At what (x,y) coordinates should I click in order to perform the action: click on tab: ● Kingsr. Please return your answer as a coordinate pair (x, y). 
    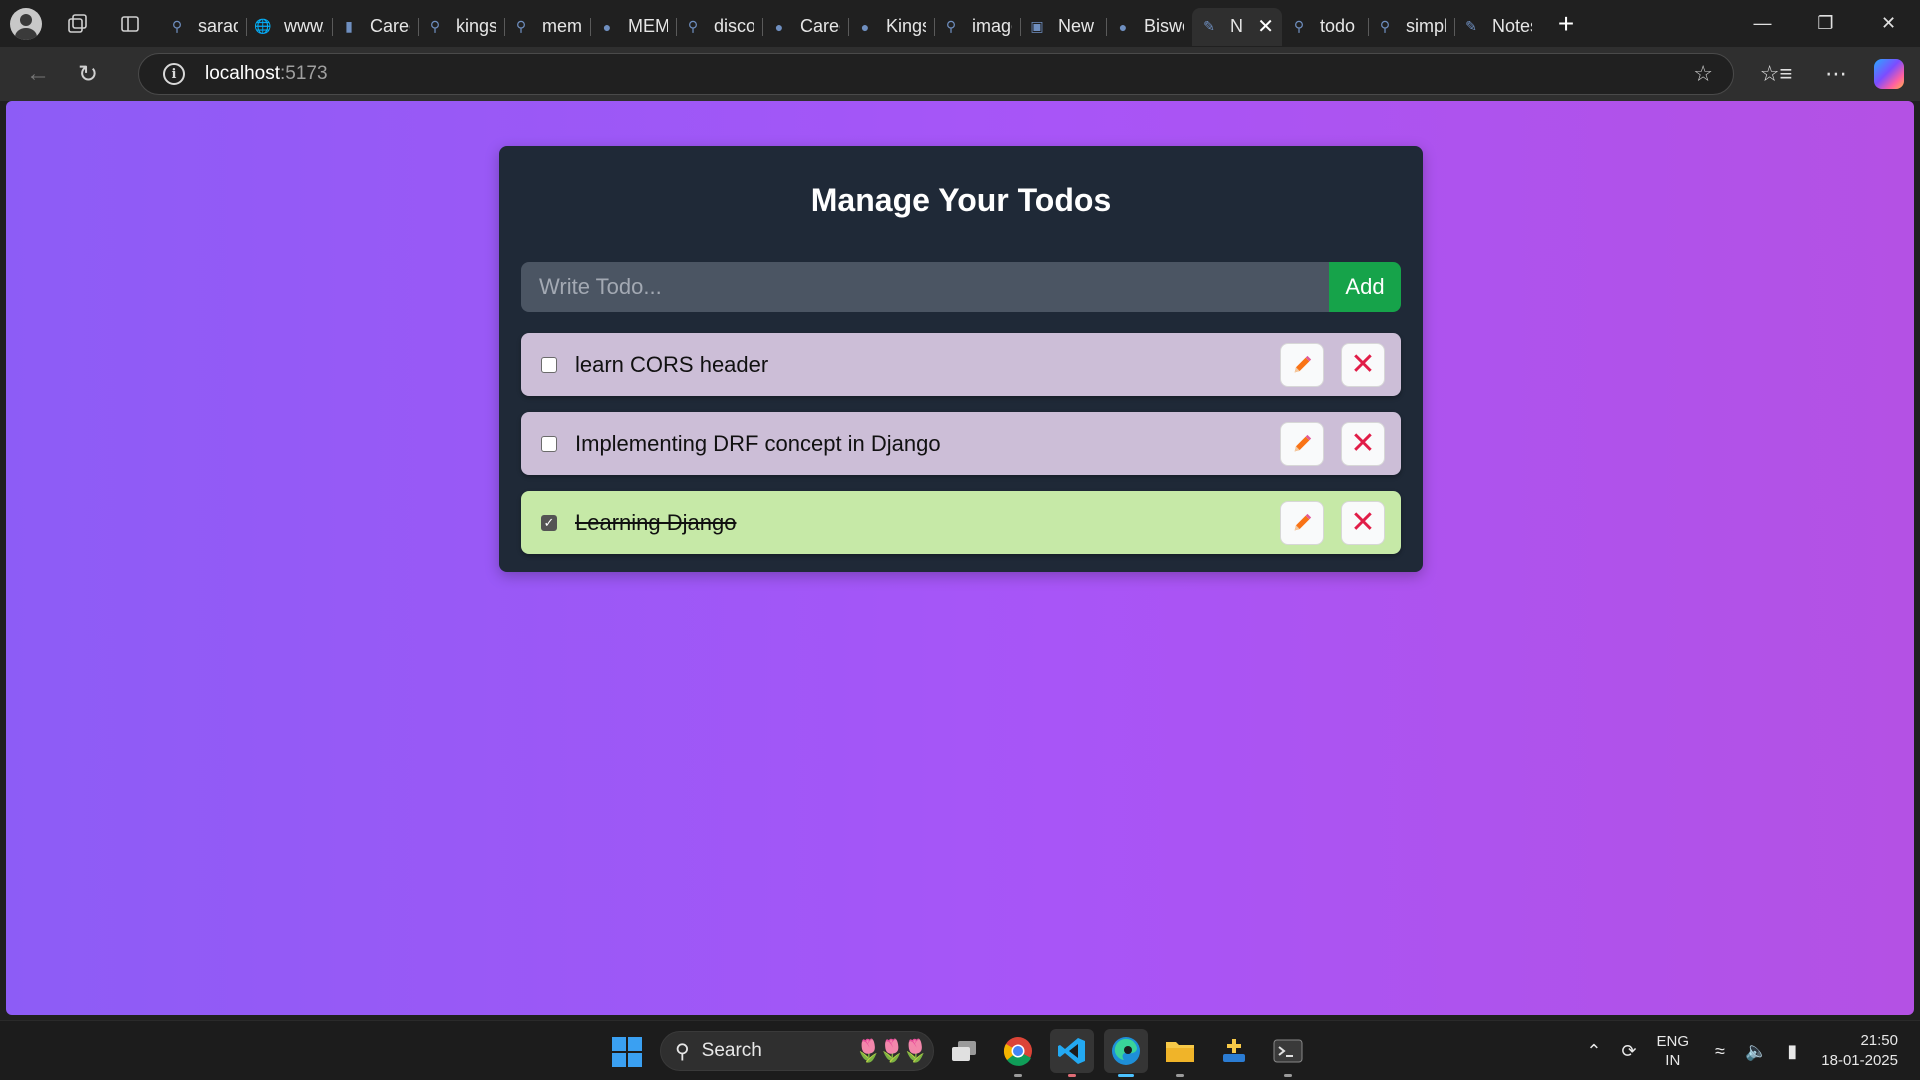
    Looking at the image, I should click on (891, 27).